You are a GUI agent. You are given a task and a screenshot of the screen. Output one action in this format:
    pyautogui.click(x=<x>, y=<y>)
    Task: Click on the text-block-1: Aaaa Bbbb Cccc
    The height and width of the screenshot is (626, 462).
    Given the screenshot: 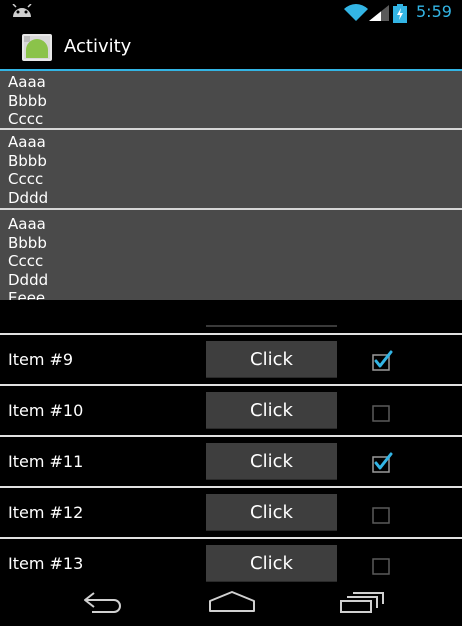 What is the action you would take?
    pyautogui.click(x=231, y=99)
    